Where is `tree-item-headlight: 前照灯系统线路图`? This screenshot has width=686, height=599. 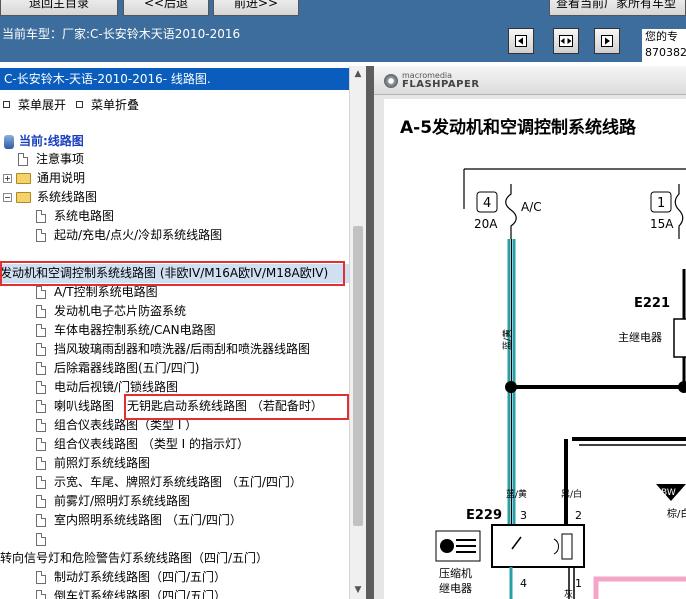
tree-item-headlight: 前照灯系统线路图 is located at coordinates (93, 463).